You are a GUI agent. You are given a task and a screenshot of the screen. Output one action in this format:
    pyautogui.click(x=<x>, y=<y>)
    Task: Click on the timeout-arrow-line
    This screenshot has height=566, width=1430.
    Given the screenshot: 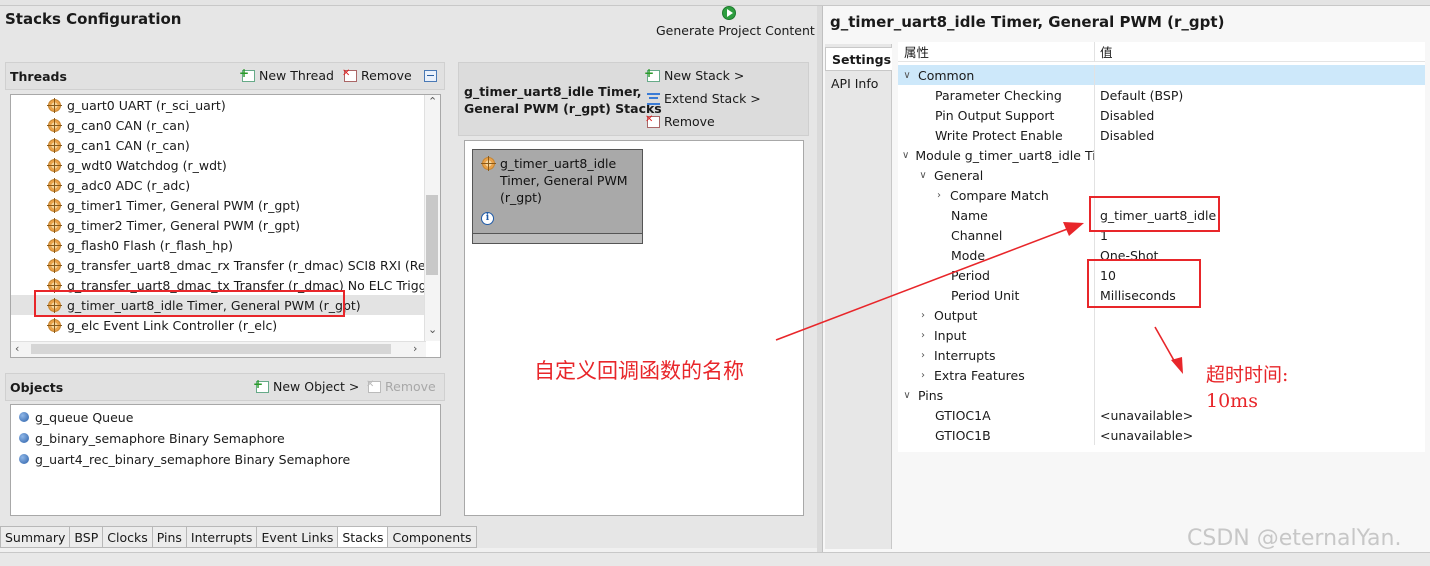 What is the action you would take?
    pyautogui.click(x=1165, y=345)
    